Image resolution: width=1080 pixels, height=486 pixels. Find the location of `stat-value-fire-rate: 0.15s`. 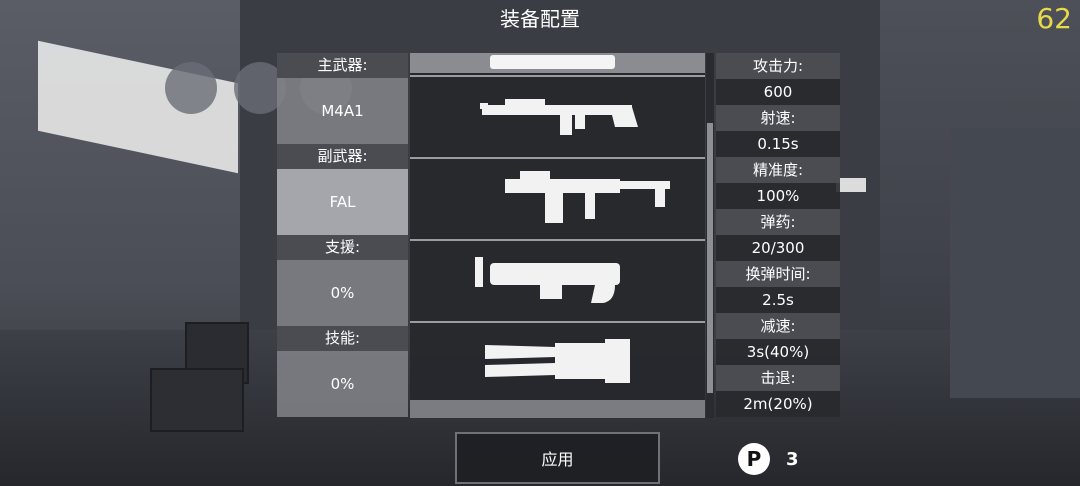

stat-value-fire-rate: 0.15s is located at coordinates (778, 144).